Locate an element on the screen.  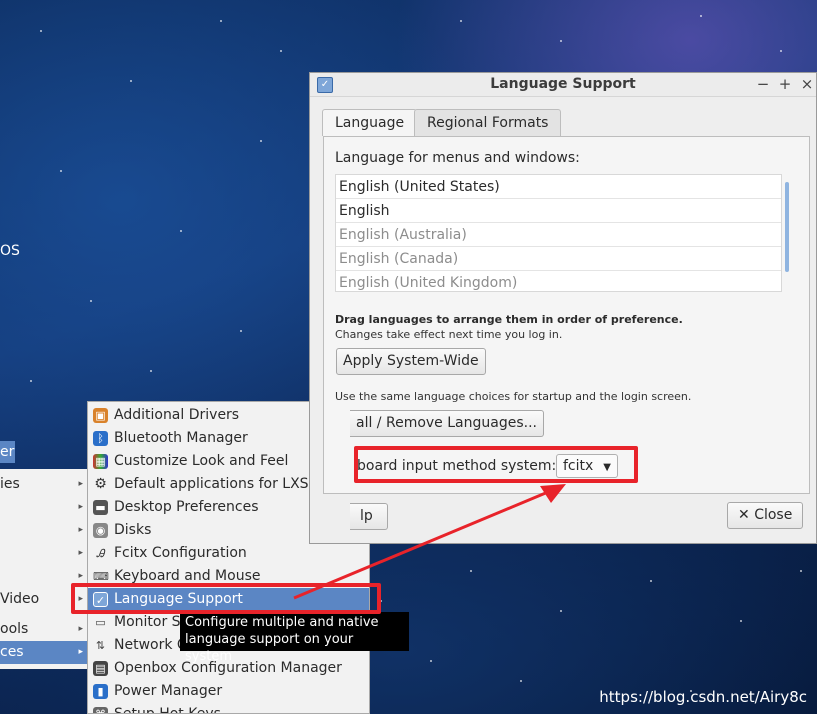
list-item: English (United Kingdom) is located at coordinates (558, 281).